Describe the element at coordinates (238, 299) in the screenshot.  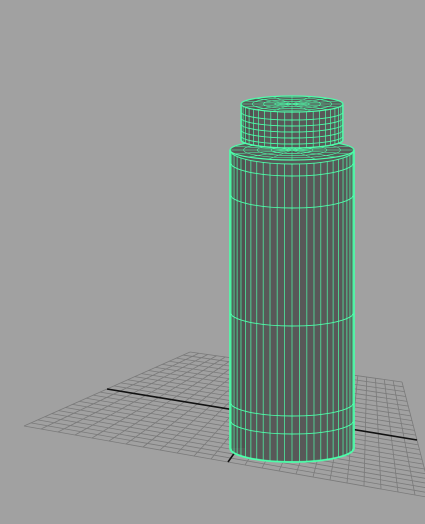
I see `section-shade` at that location.